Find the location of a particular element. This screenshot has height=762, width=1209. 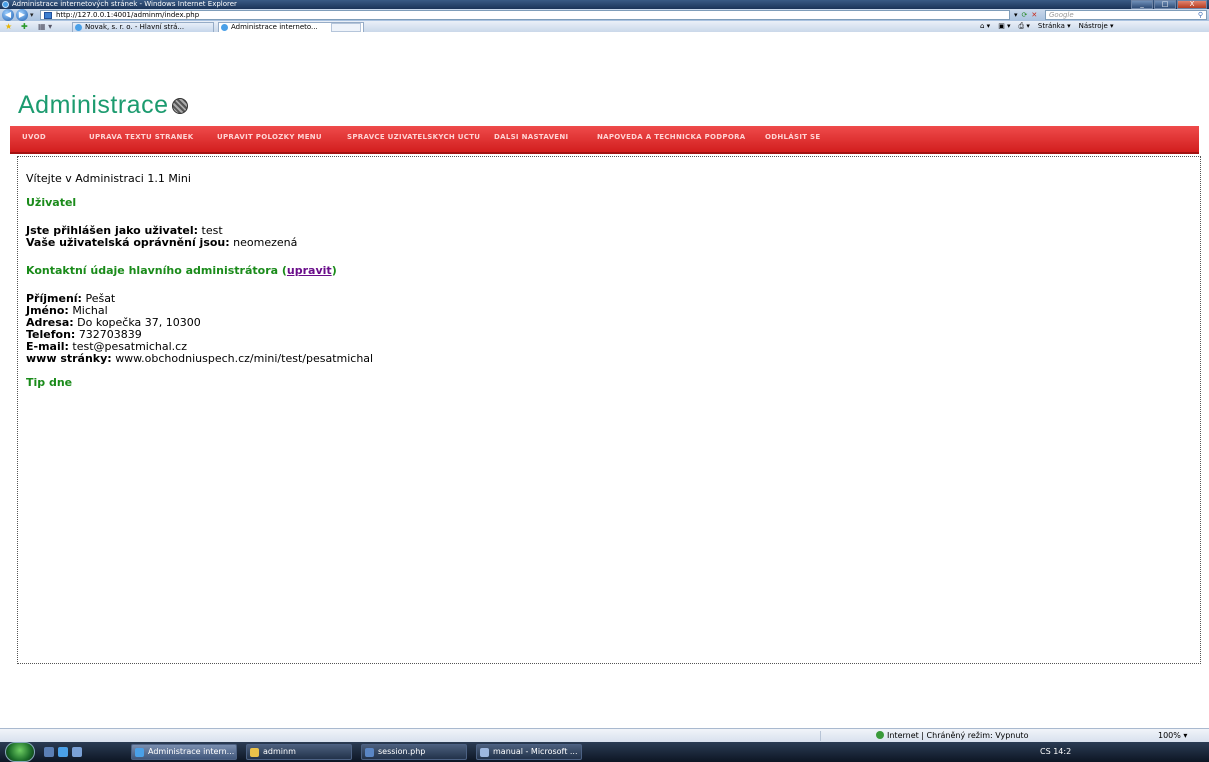

system-tray: CS 14:2 is located at coordinates (1055, 752).